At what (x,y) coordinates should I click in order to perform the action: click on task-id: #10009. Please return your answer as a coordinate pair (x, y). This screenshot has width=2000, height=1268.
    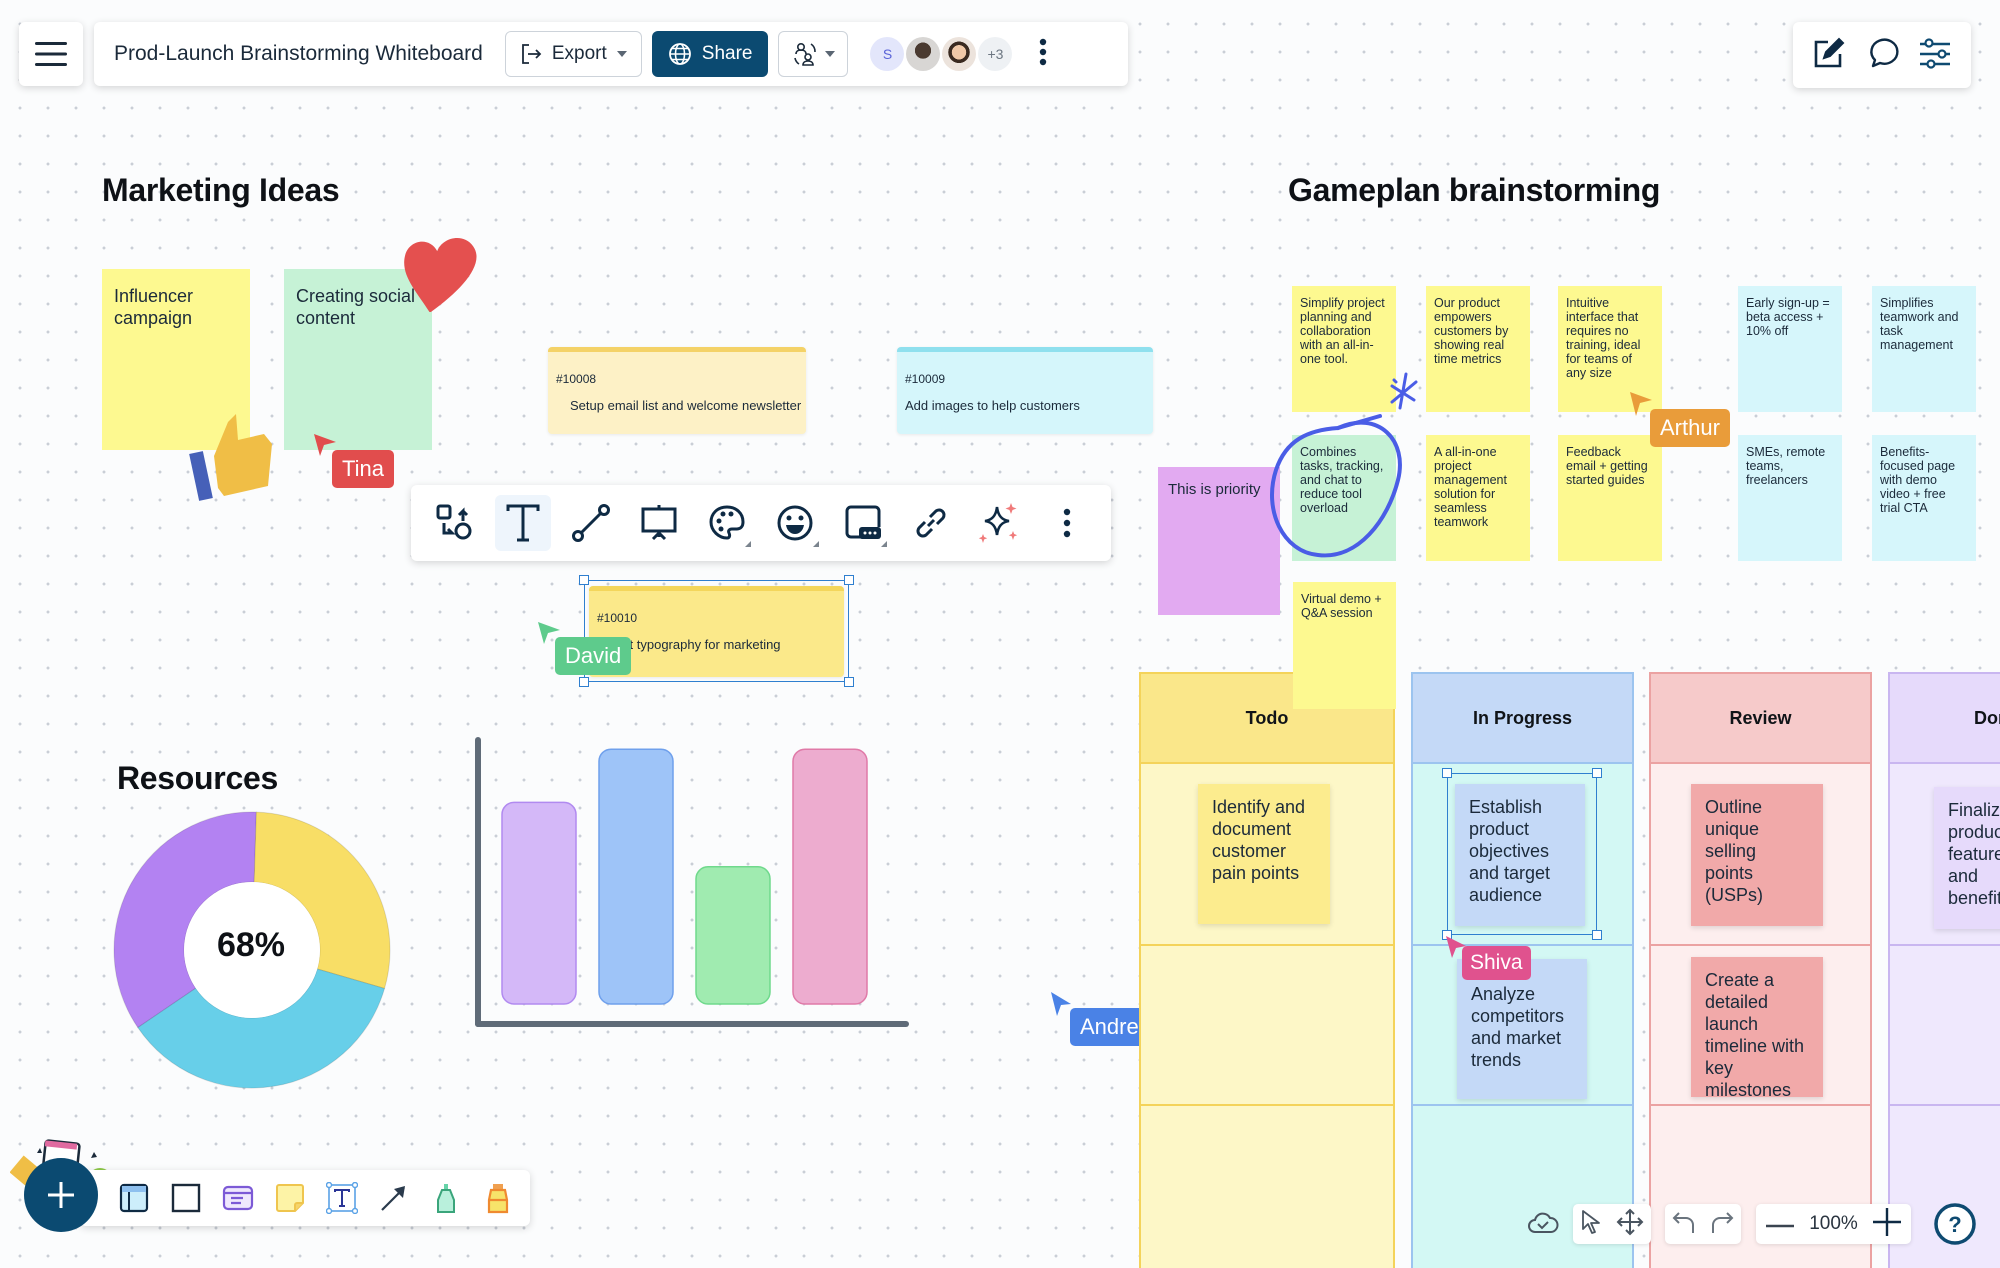
    Looking at the image, I should click on (925, 379).